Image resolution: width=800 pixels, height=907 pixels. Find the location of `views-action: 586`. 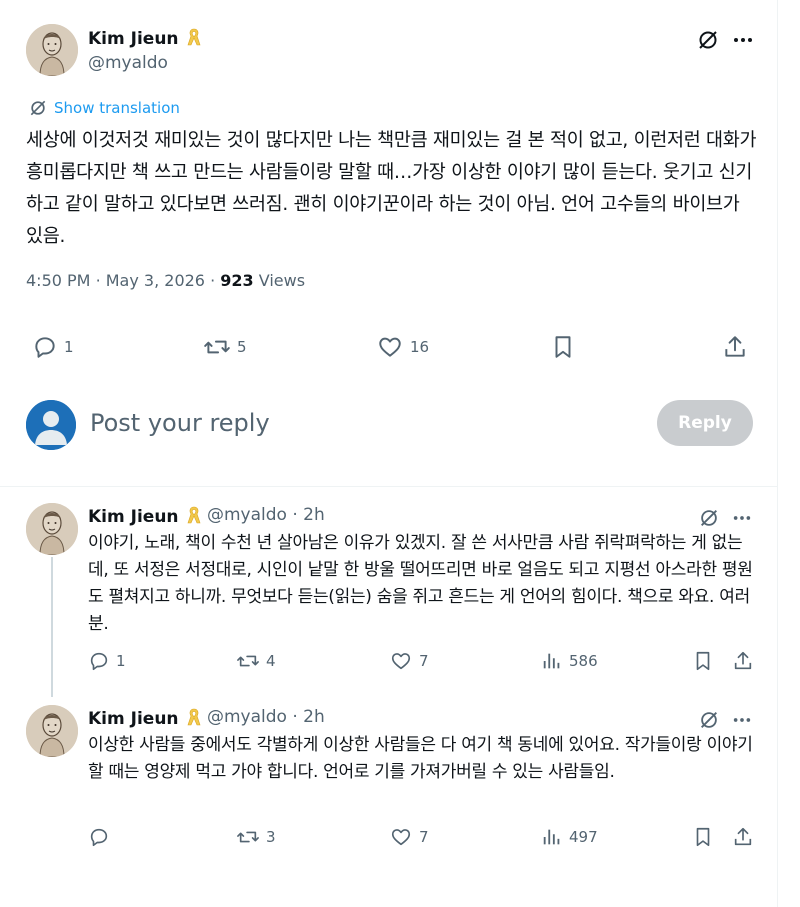

views-action: 586 is located at coordinates (569, 661).